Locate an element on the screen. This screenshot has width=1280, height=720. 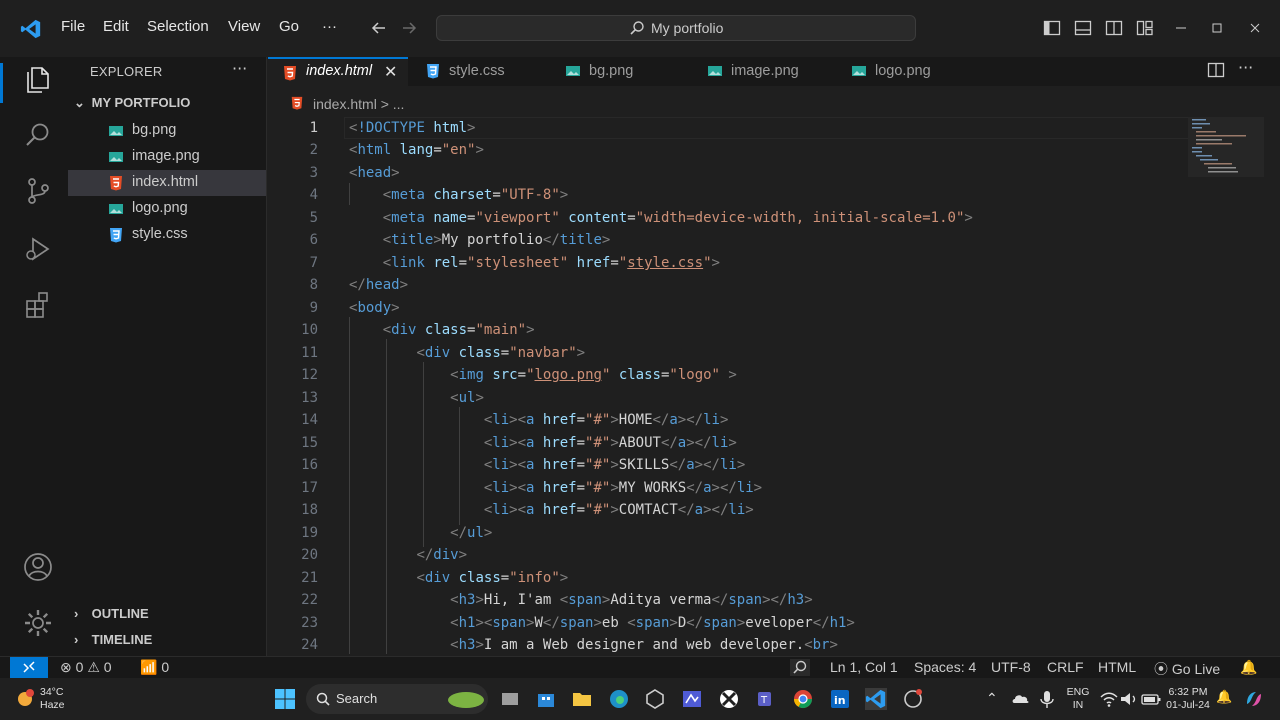
problems-indicator: ⊗ 0 ⚠ 0 is located at coordinates (86, 667).